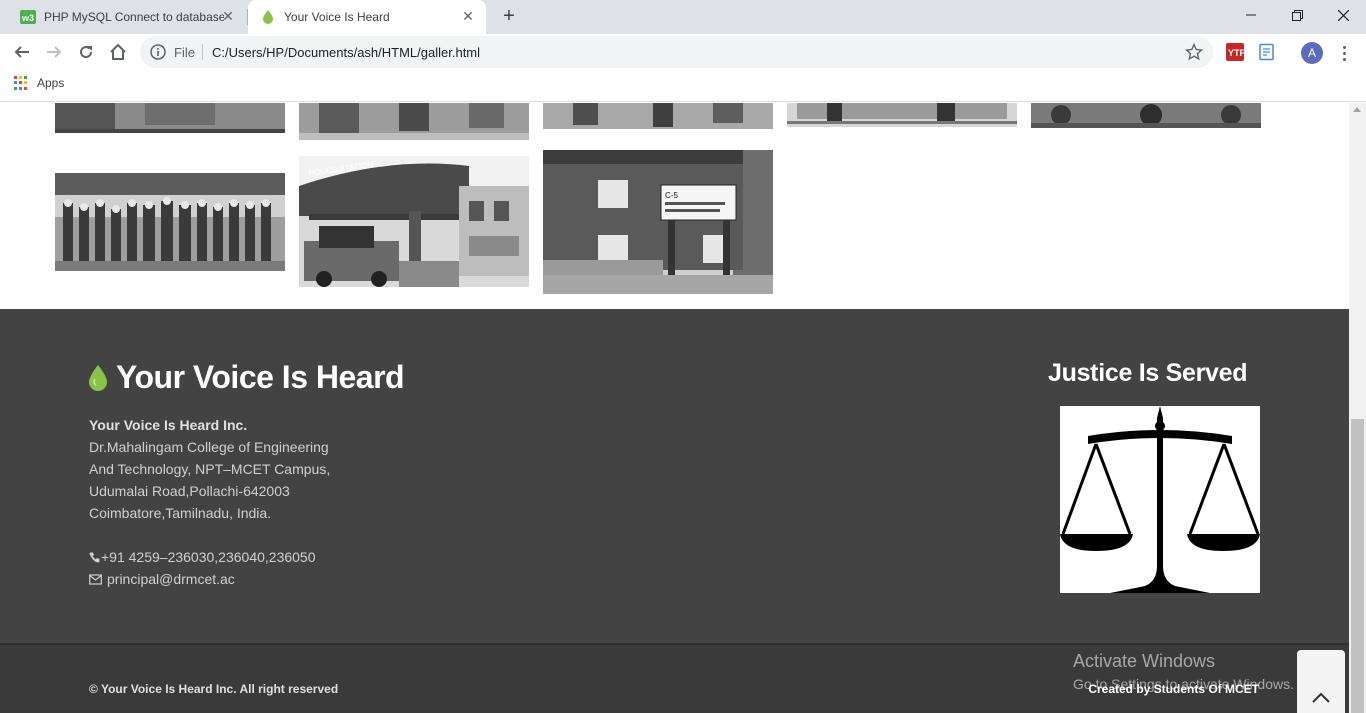  I want to click on back-button, so click(22, 52).